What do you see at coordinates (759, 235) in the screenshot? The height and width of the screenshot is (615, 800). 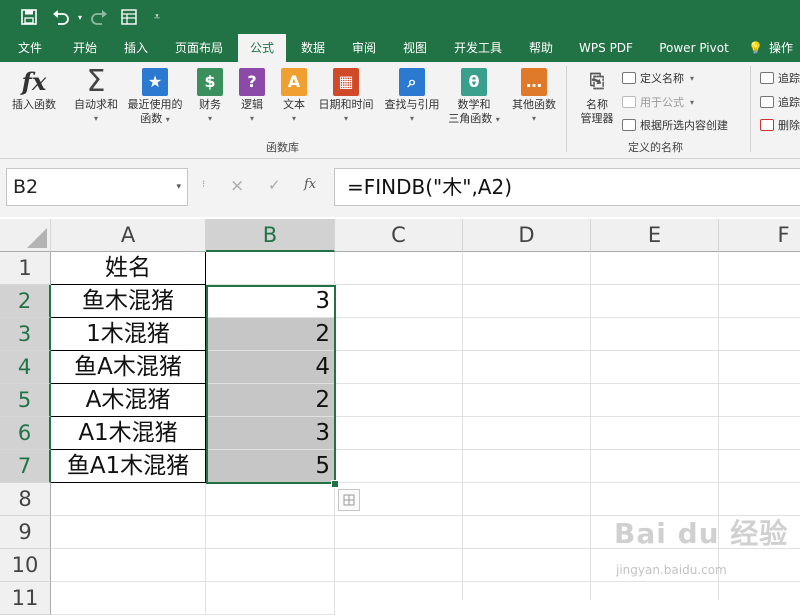 I see `column-header-f: F` at bounding box center [759, 235].